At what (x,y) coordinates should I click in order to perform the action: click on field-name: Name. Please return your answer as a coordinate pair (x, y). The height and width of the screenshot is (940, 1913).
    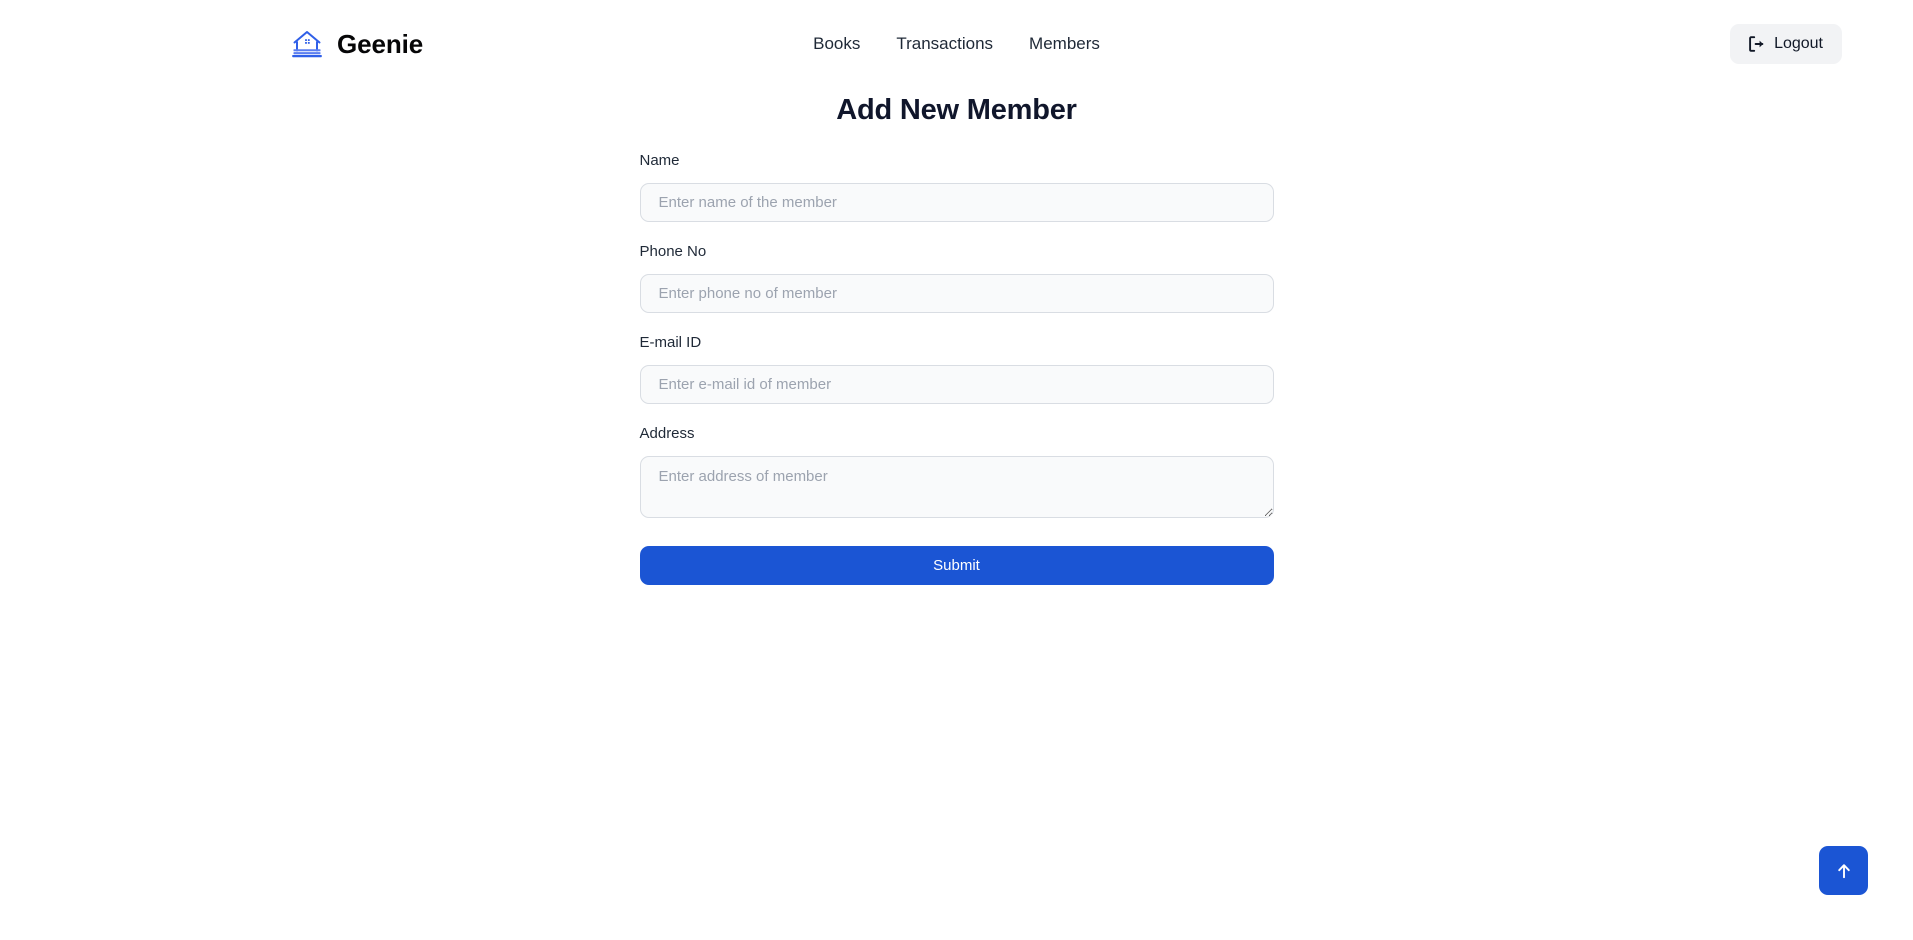
    Looking at the image, I should click on (956, 186).